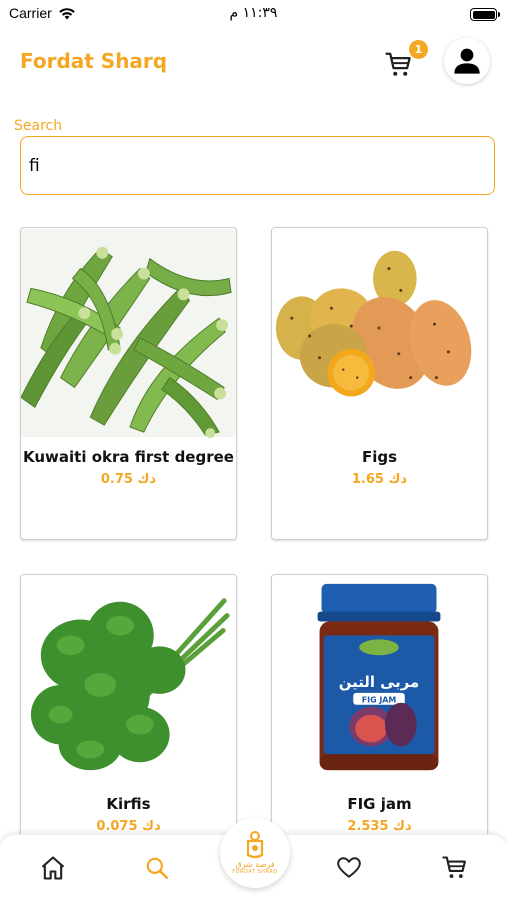 The height and width of the screenshot is (900, 507). I want to click on cart-count-badge: 1, so click(418, 49).